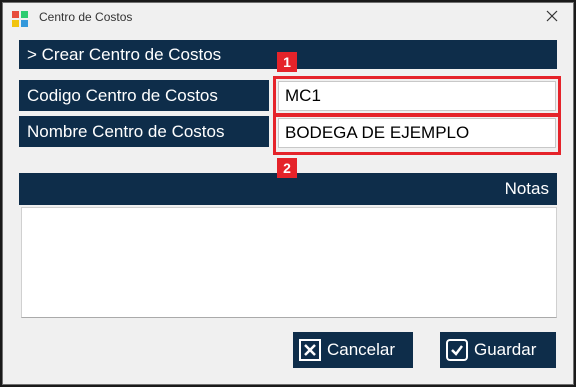 The height and width of the screenshot is (387, 576). What do you see at coordinates (287, 168) in the screenshot?
I see `marker-2: 2` at bounding box center [287, 168].